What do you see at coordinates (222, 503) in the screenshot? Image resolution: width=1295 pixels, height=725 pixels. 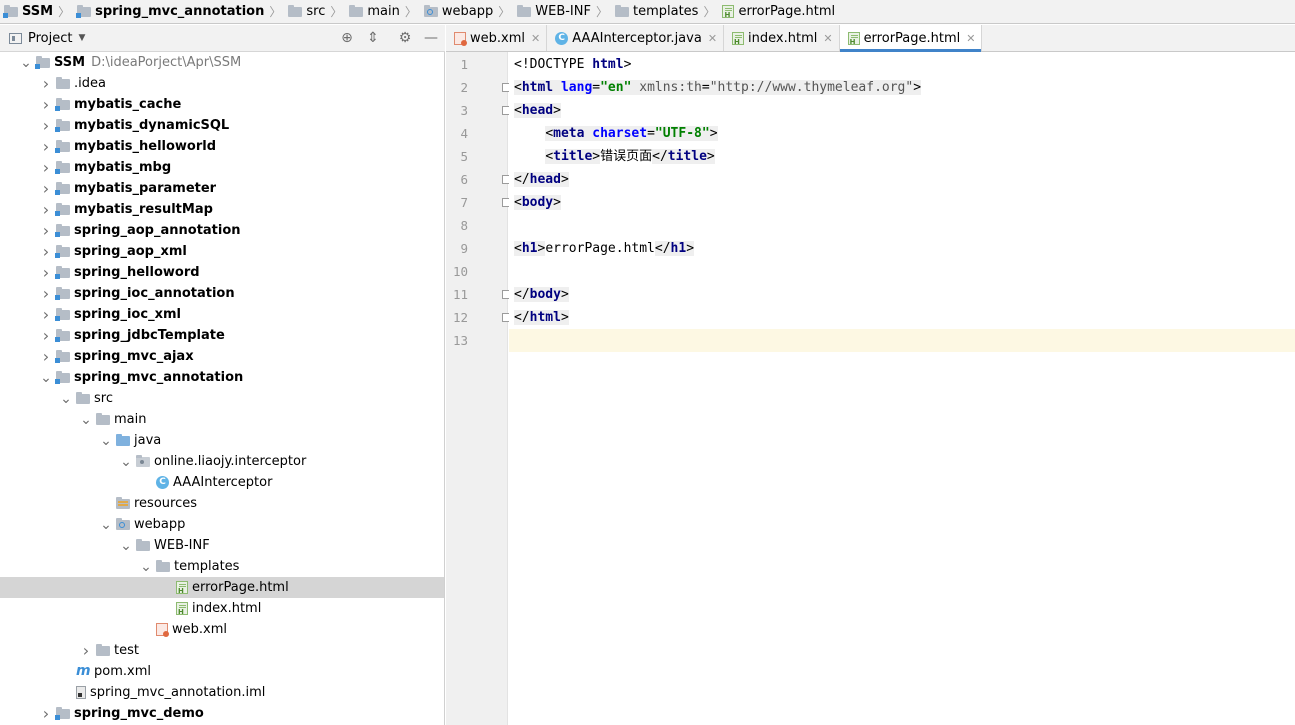 I see `tree-item: resources` at bounding box center [222, 503].